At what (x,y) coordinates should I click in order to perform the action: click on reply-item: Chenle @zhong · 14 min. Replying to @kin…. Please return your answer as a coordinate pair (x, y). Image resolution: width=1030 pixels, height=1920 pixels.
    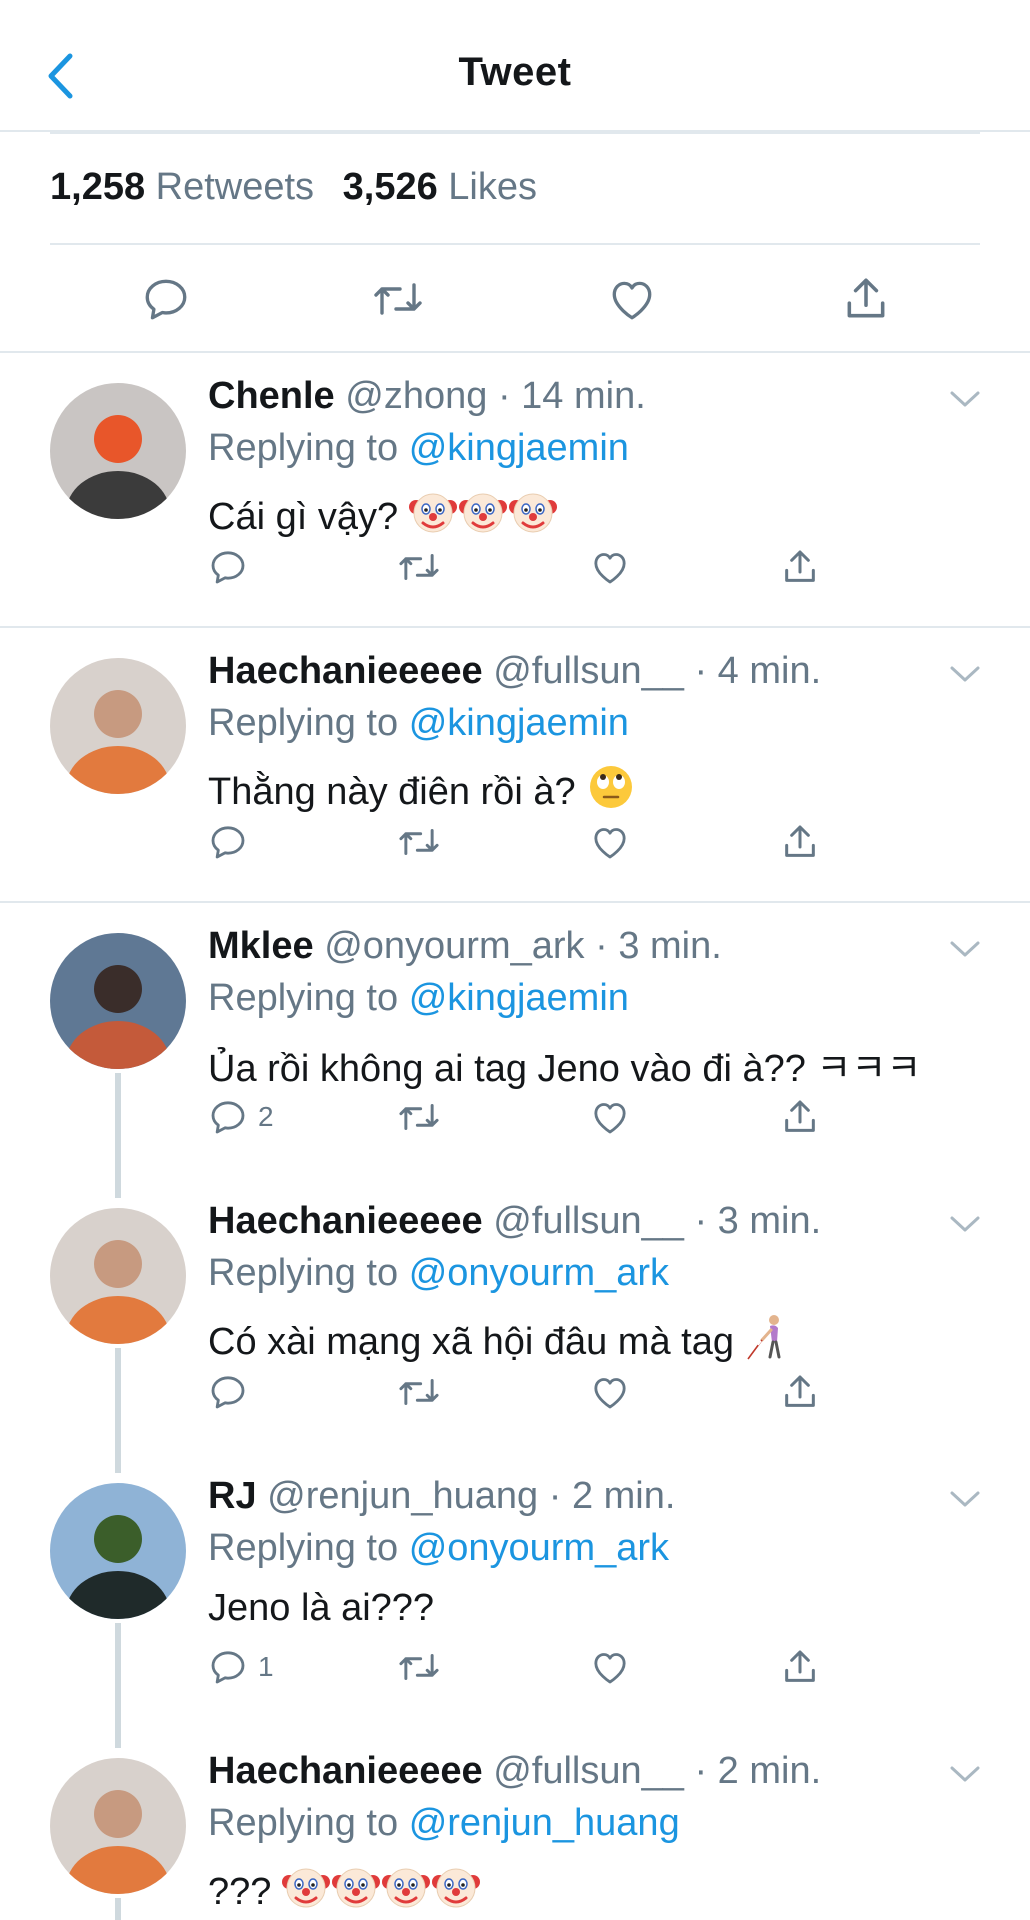
    Looking at the image, I should click on (515, 490).